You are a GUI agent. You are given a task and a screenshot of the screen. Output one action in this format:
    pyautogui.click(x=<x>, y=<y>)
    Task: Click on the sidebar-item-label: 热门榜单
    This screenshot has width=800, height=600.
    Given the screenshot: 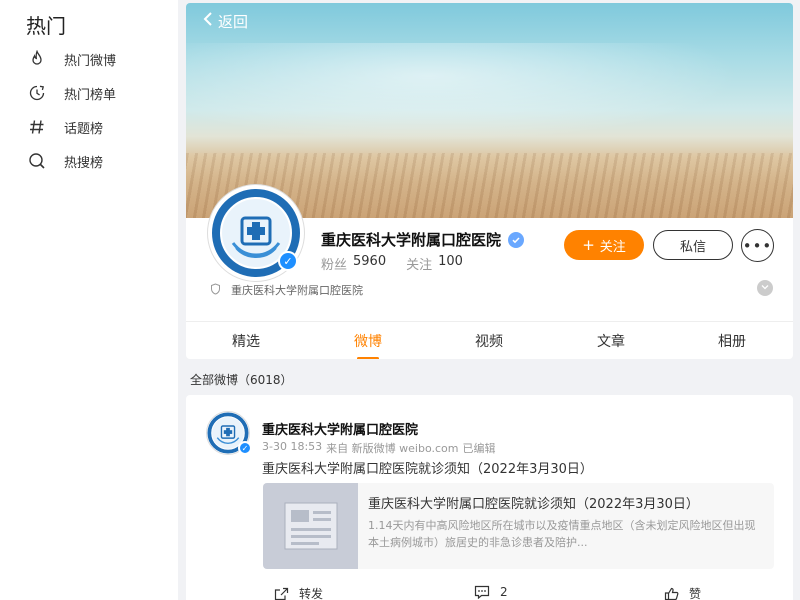 What is the action you would take?
    pyautogui.click(x=90, y=95)
    